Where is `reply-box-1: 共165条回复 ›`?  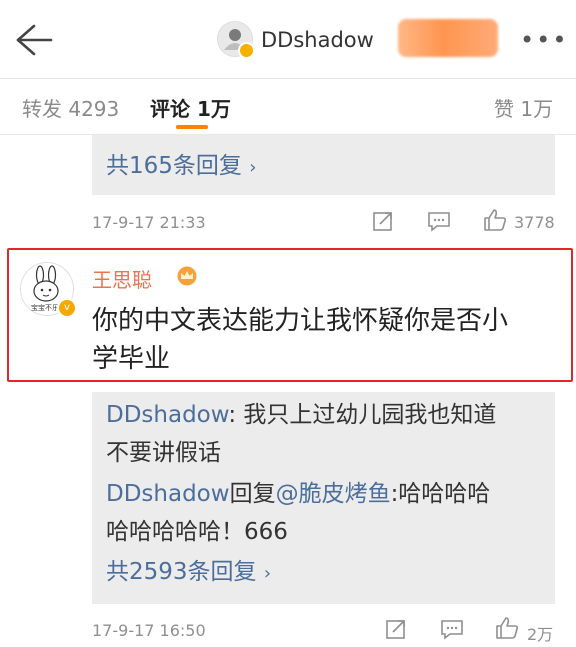 reply-box-1: 共165条回复 › is located at coordinates (323, 165).